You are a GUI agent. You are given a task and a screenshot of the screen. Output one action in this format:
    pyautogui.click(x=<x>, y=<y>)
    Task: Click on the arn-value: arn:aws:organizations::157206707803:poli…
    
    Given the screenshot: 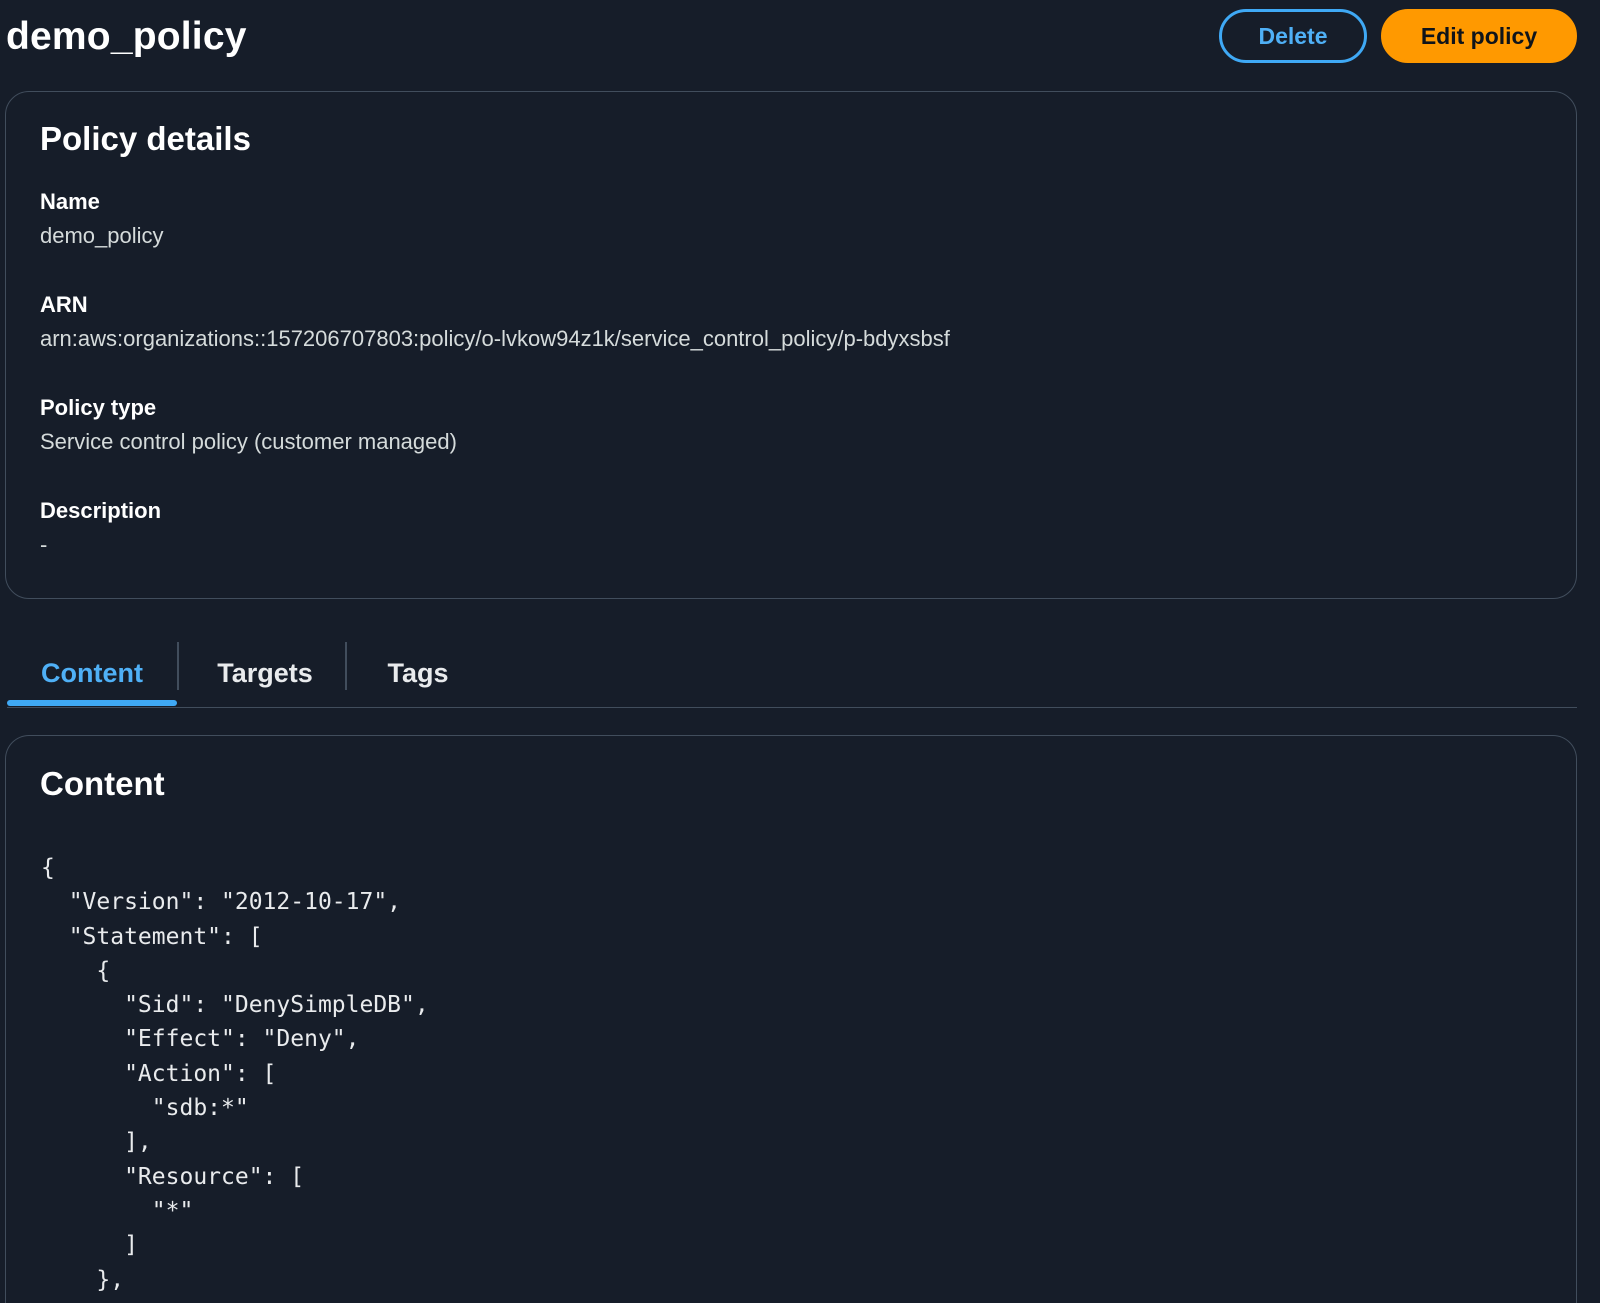 What is the action you would take?
    pyautogui.click(x=495, y=338)
    